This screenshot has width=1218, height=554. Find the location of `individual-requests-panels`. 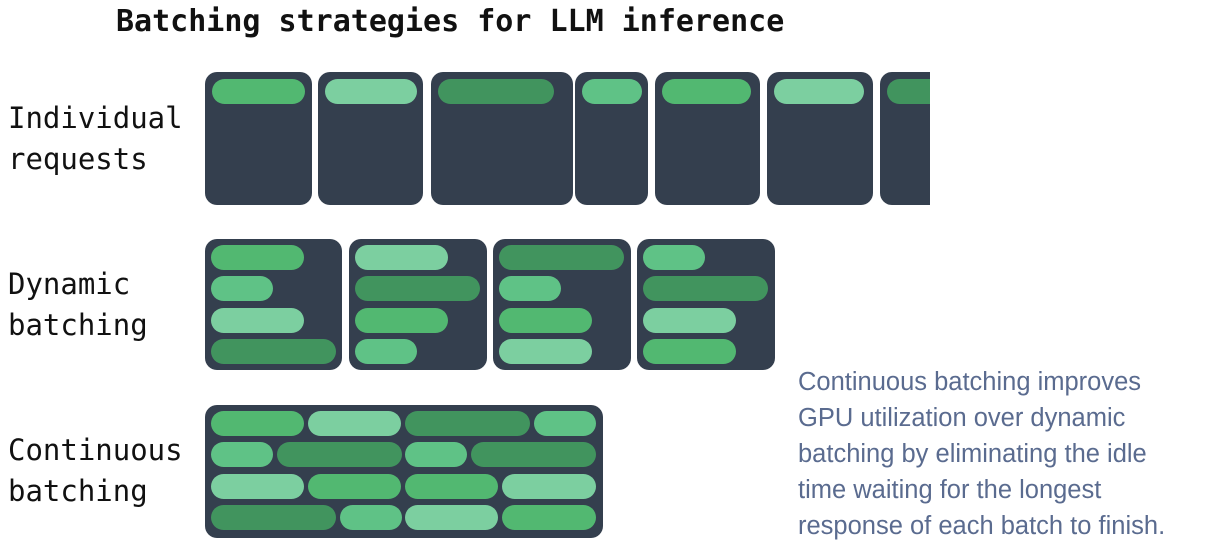

individual-requests-panels is located at coordinates (567, 138).